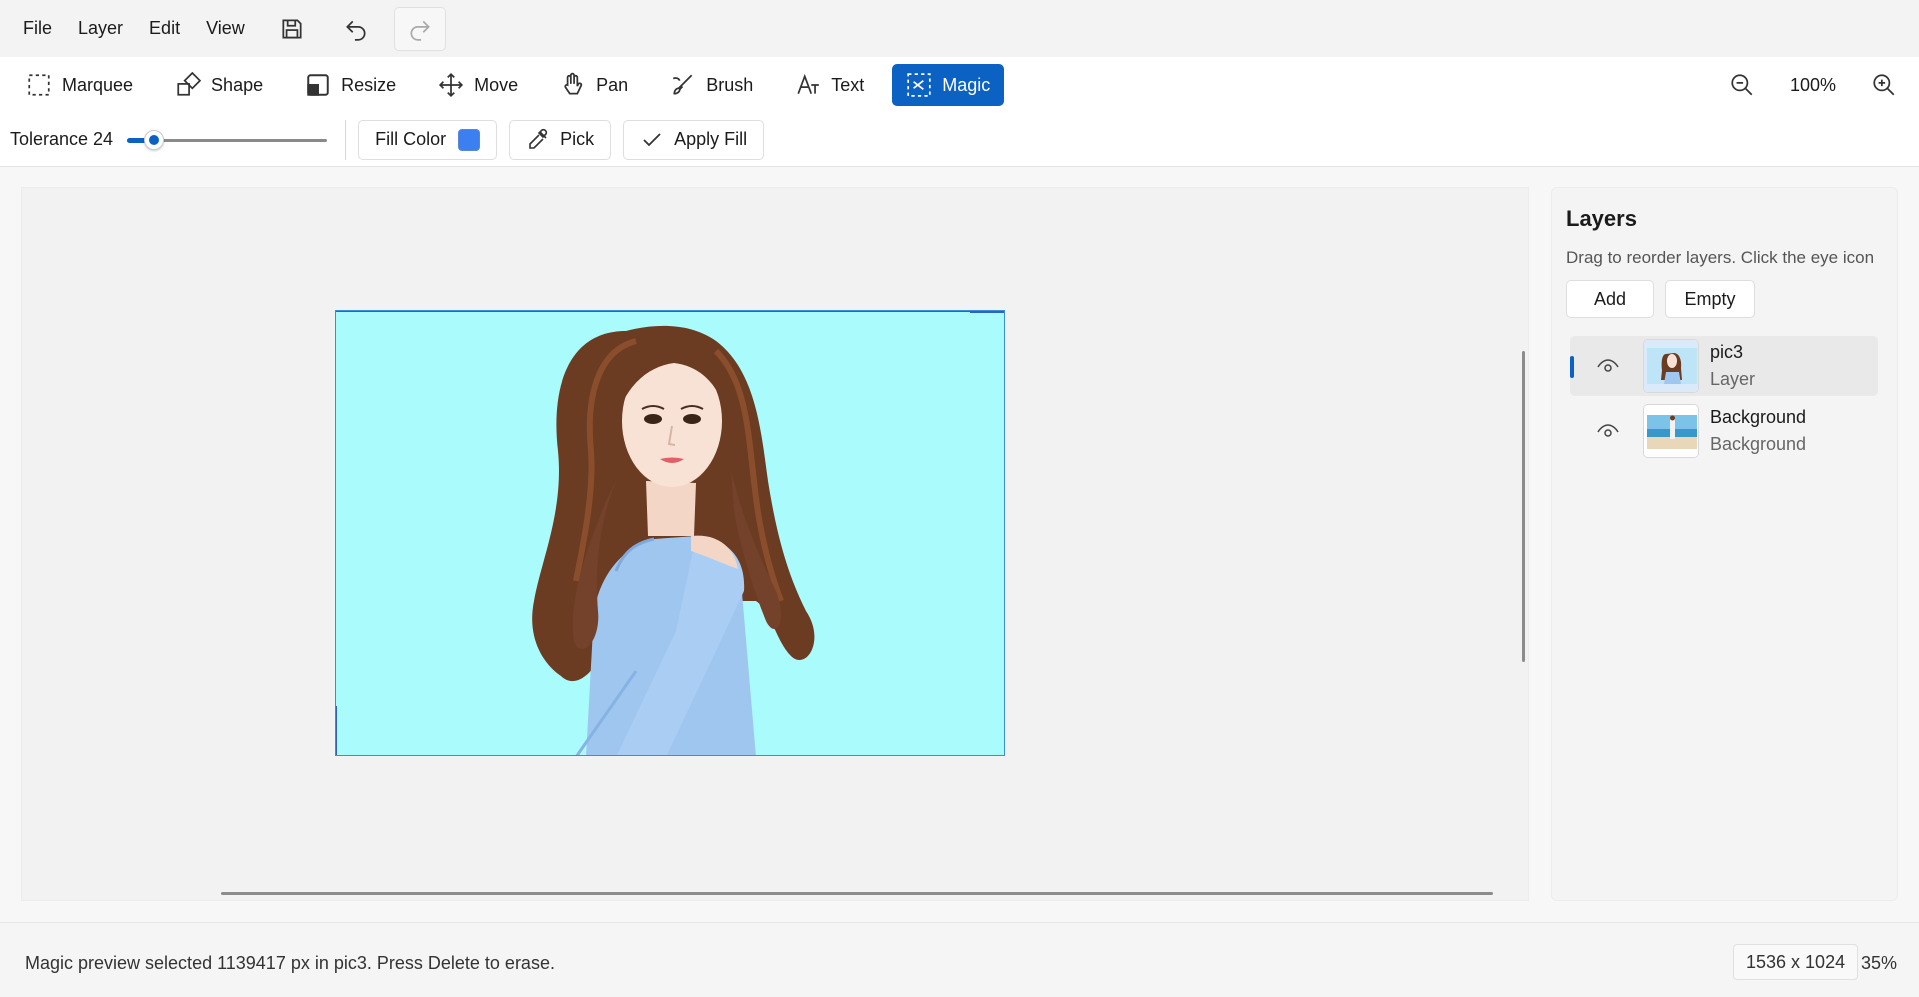 The height and width of the screenshot is (997, 1919). I want to click on text-icon, so click(808, 83).